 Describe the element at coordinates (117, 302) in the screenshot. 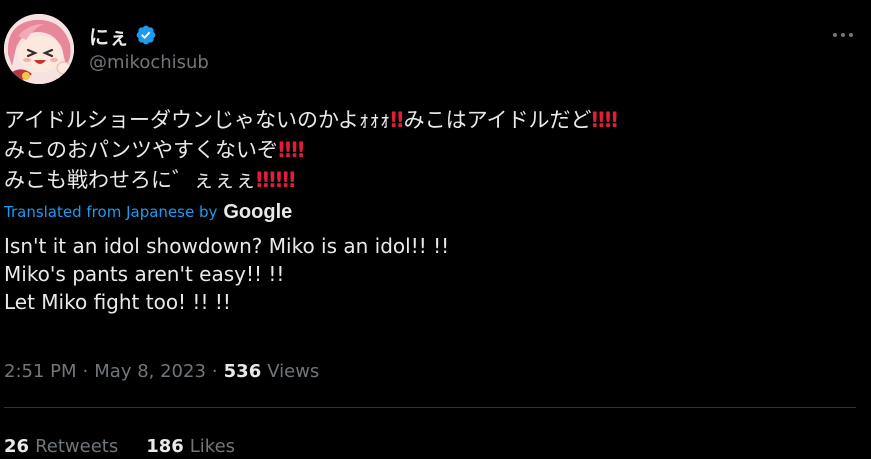

I see `translated-line: Let Miko fight too! !! !!` at that location.